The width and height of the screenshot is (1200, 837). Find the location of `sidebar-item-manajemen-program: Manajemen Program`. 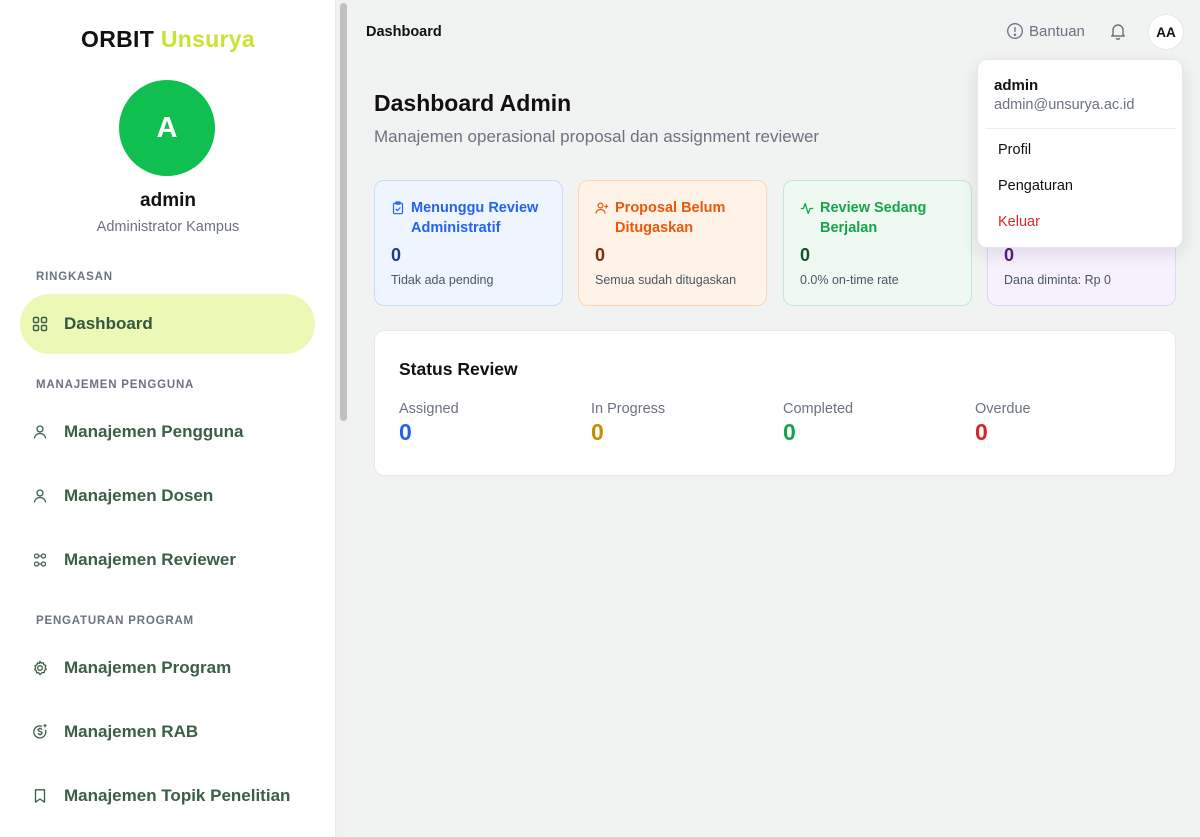

sidebar-item-manajemen-program: Manajemen Program is located at coordinates (167, 668).